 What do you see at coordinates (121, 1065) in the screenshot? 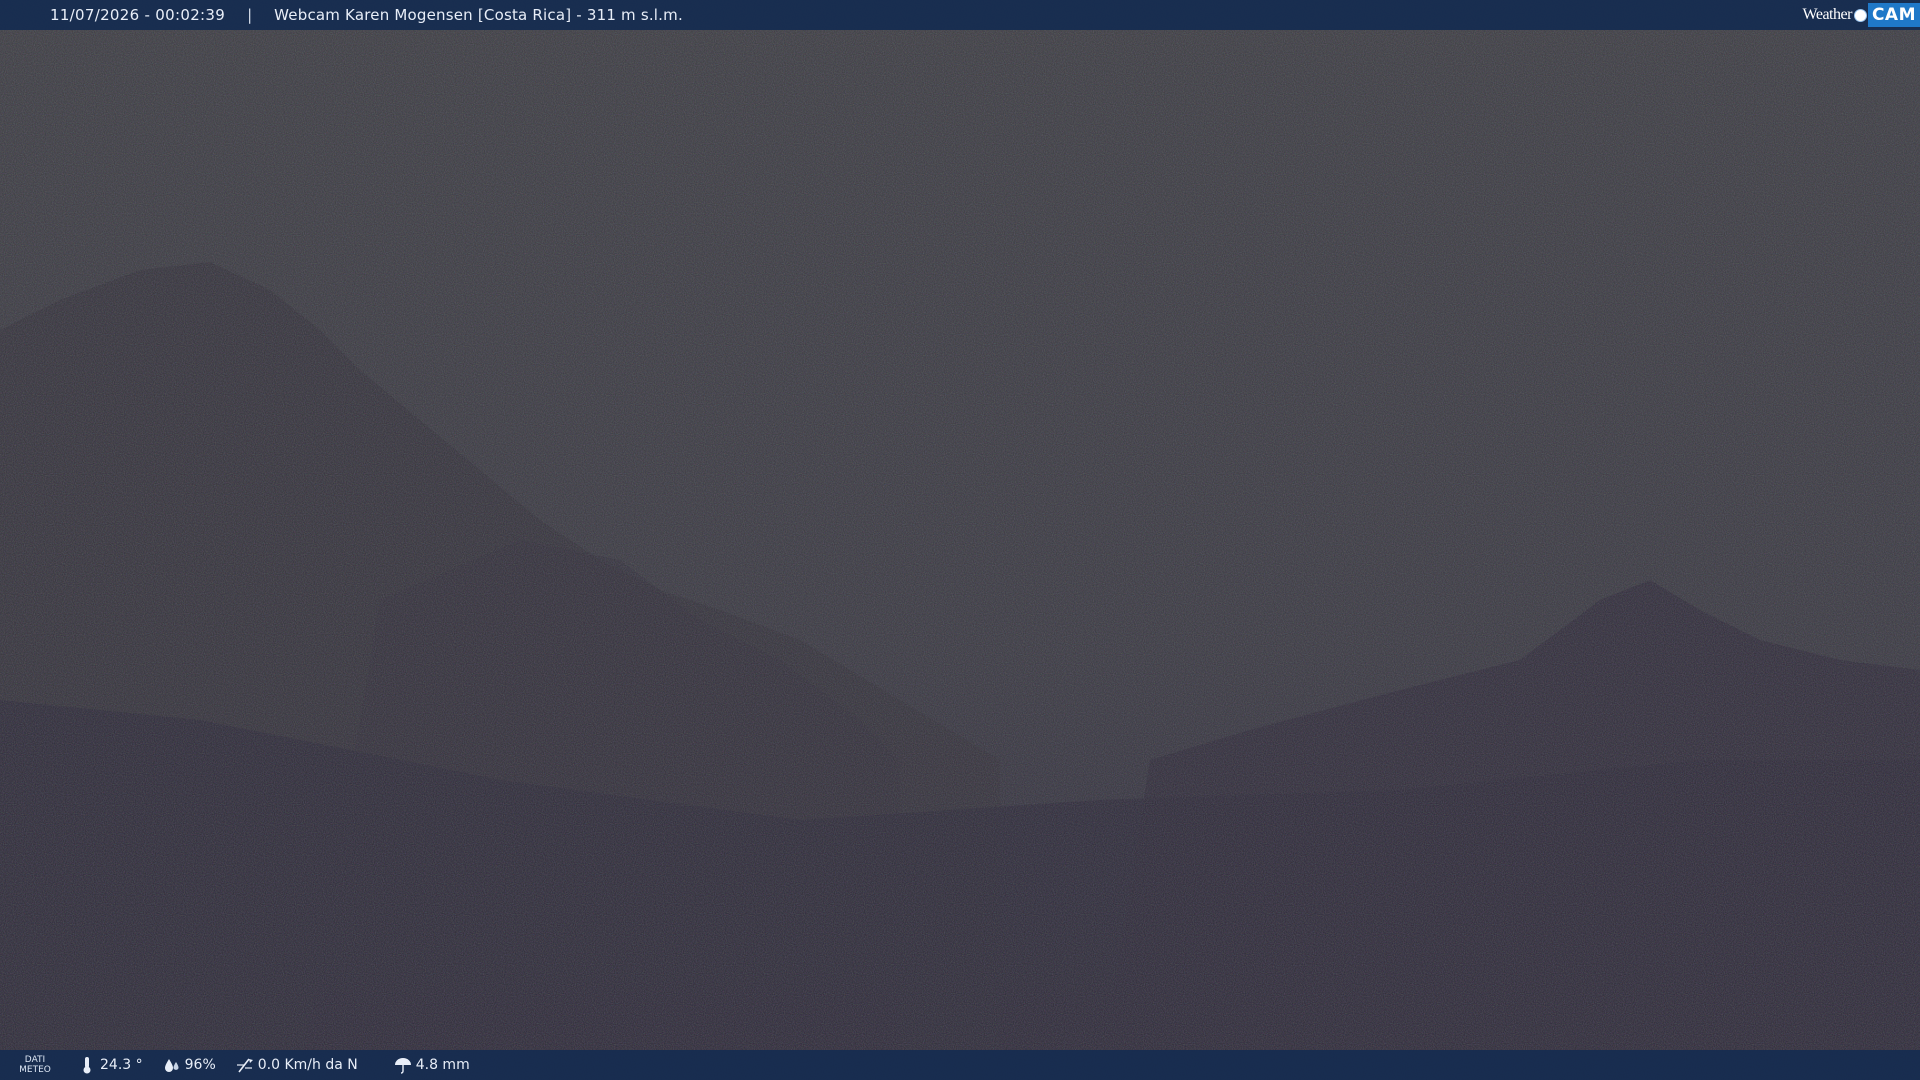
I see `temperature-value: 24.3 °` at bounding box center [121, 1065].